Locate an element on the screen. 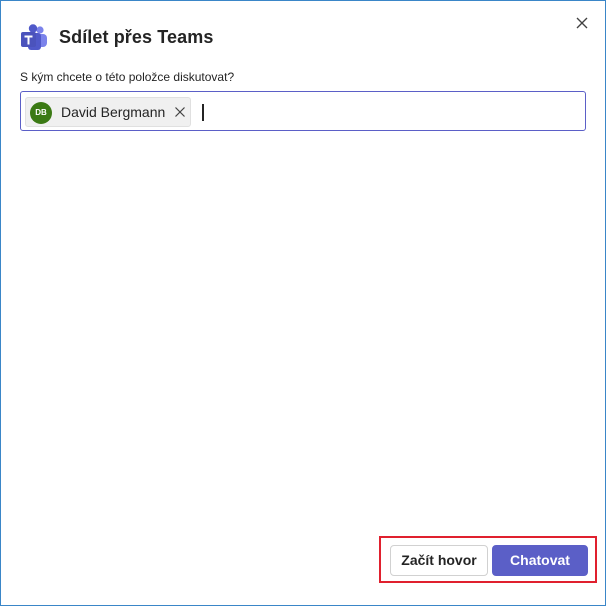 The image size is (606, 606). avatar: DB is located at coordinates (41, 113).